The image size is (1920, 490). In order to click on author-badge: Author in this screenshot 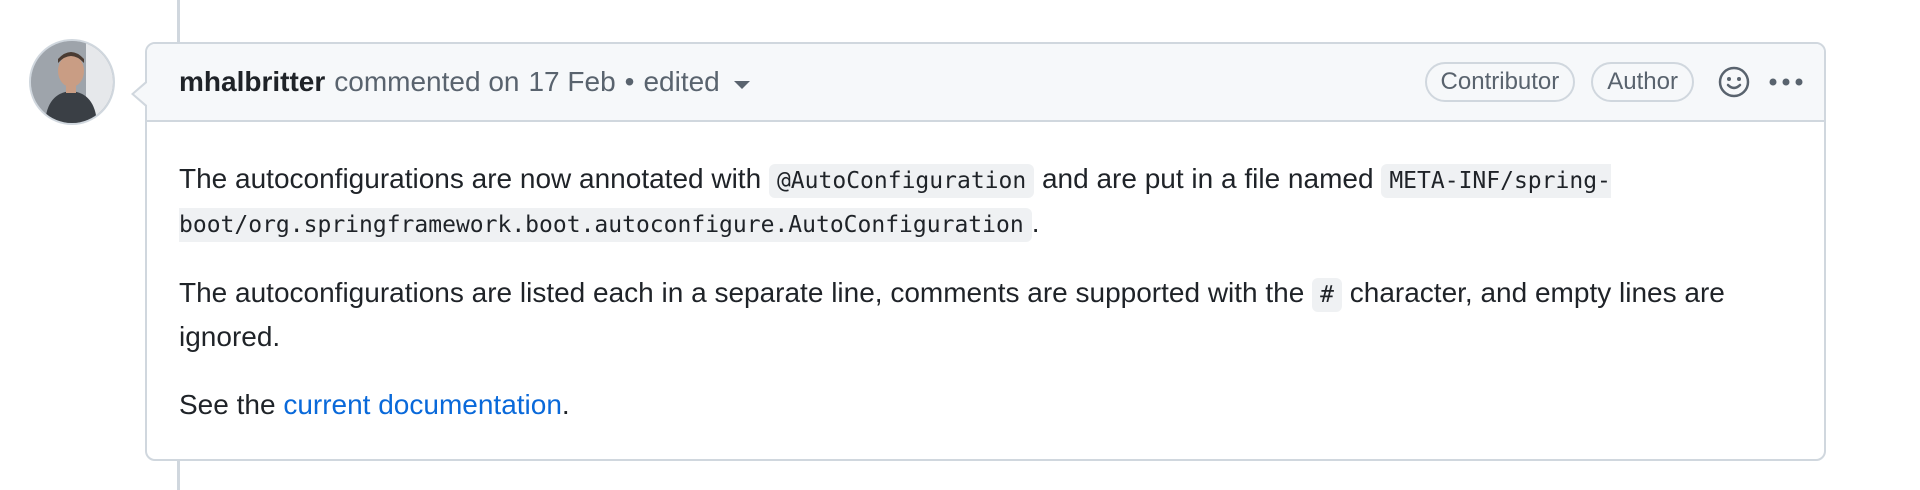, I will do `click(1642, 82)`.